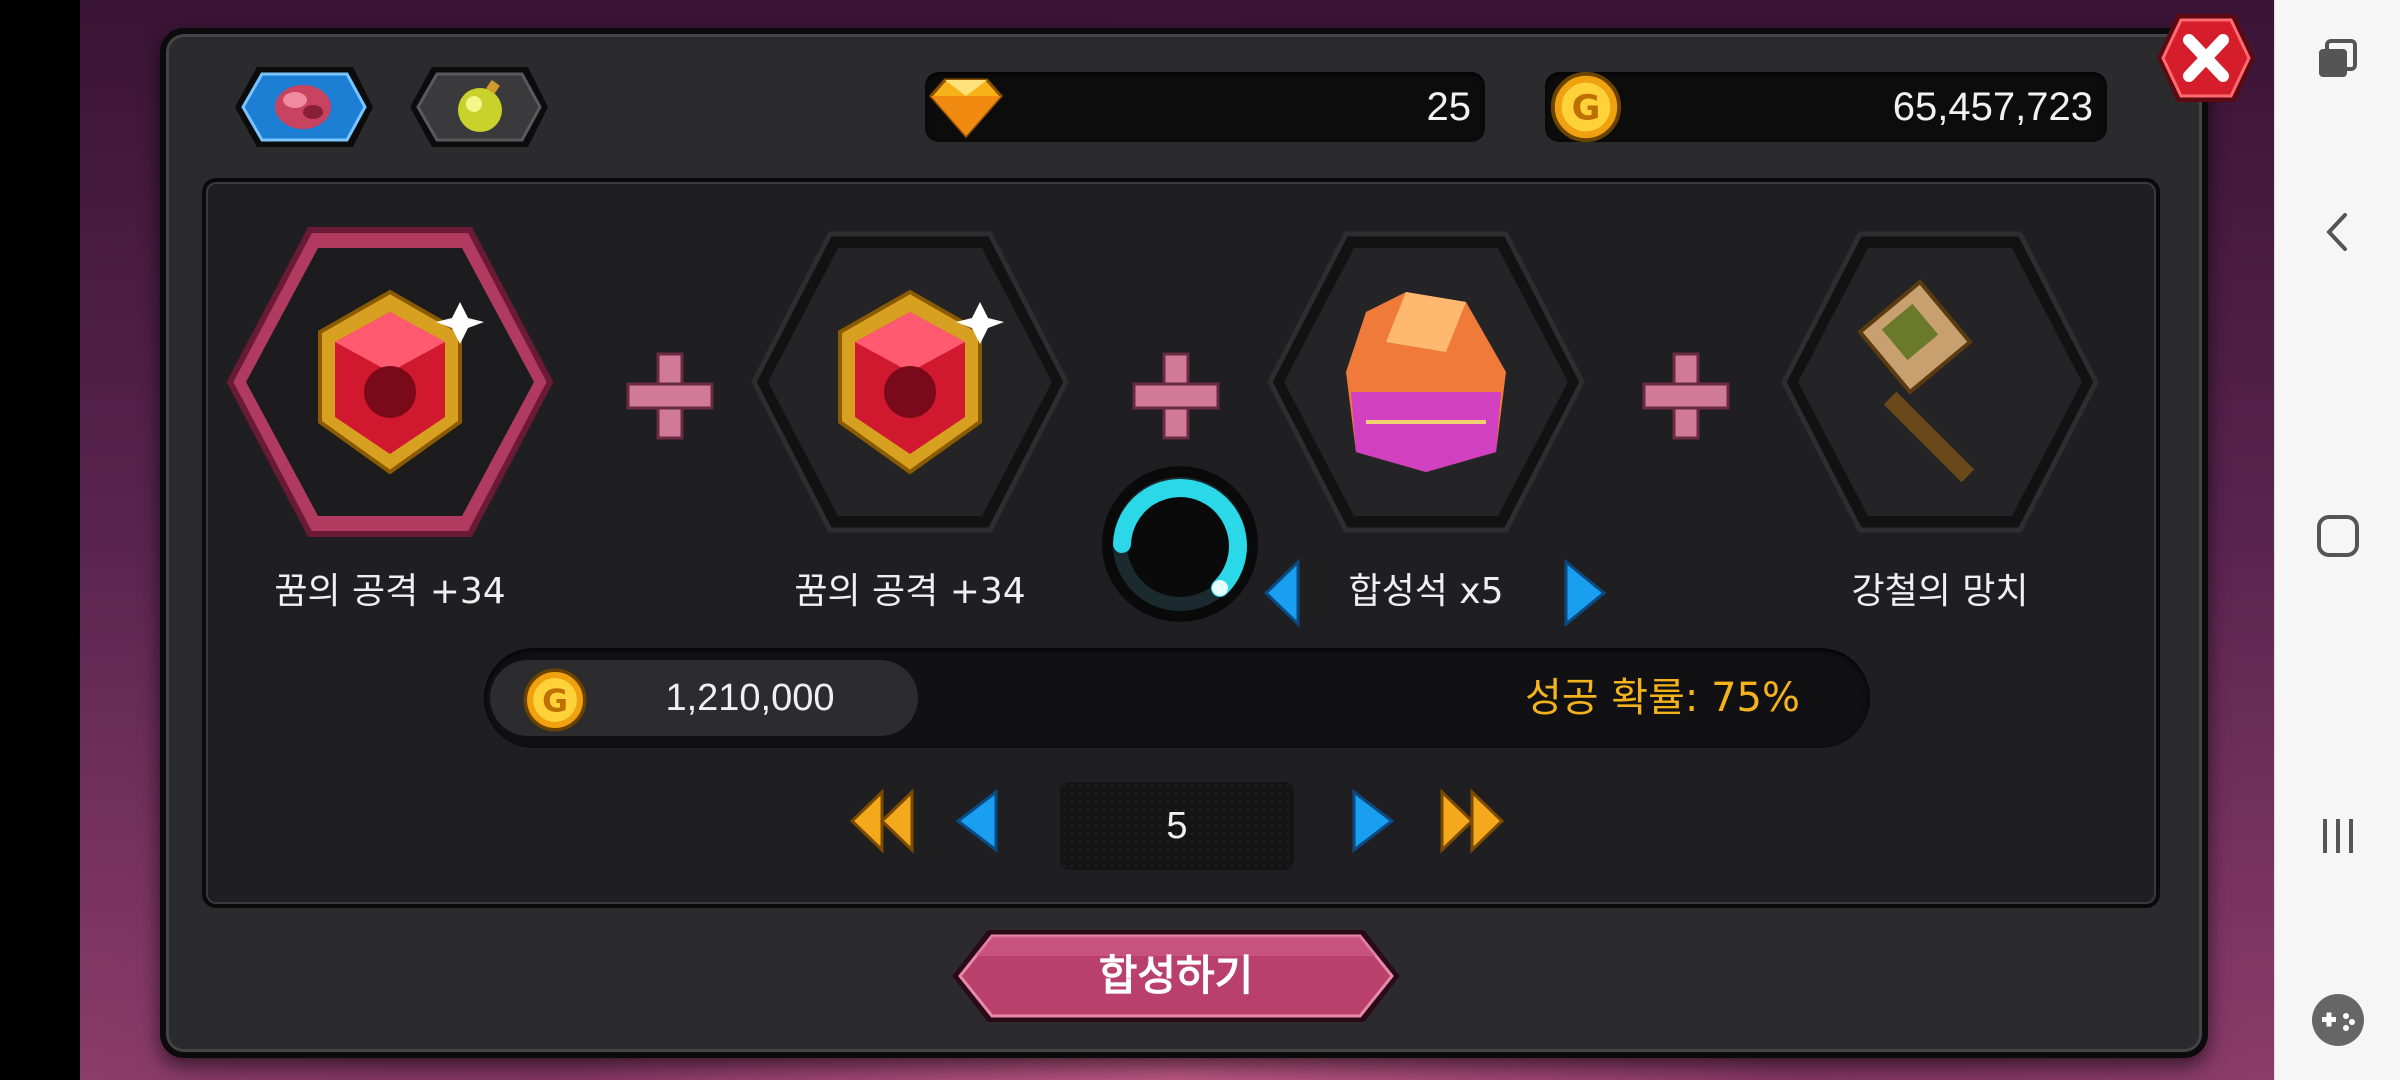 The height and width of the screenshot is (1080, 2400). What do you see at coordinates (1584, 593) in the screenshot?
I see `next-stone-arrow` at bounding box center [1584, 593].